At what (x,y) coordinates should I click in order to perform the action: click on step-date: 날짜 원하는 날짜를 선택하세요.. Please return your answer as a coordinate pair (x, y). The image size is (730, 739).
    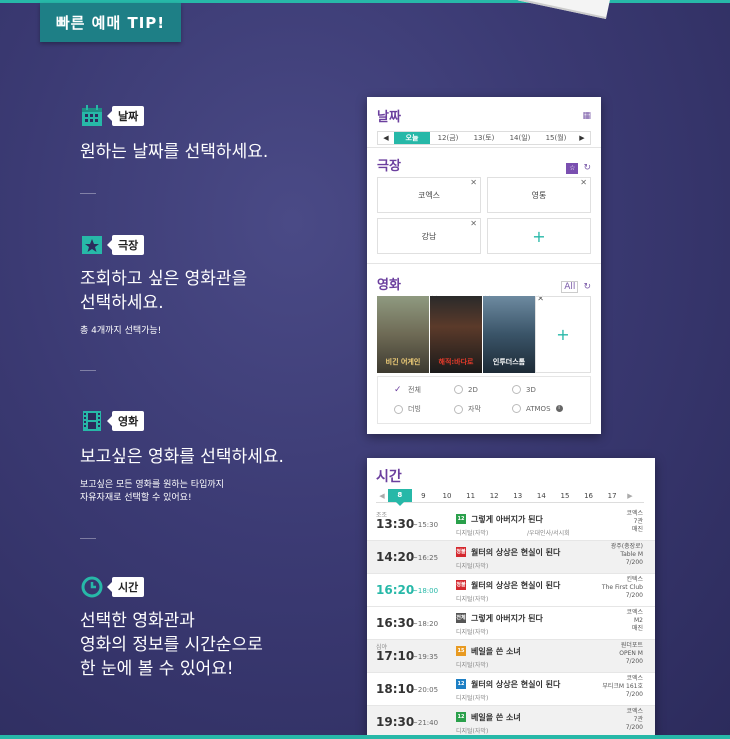
    Looking at the image, I should click on (174, 134).